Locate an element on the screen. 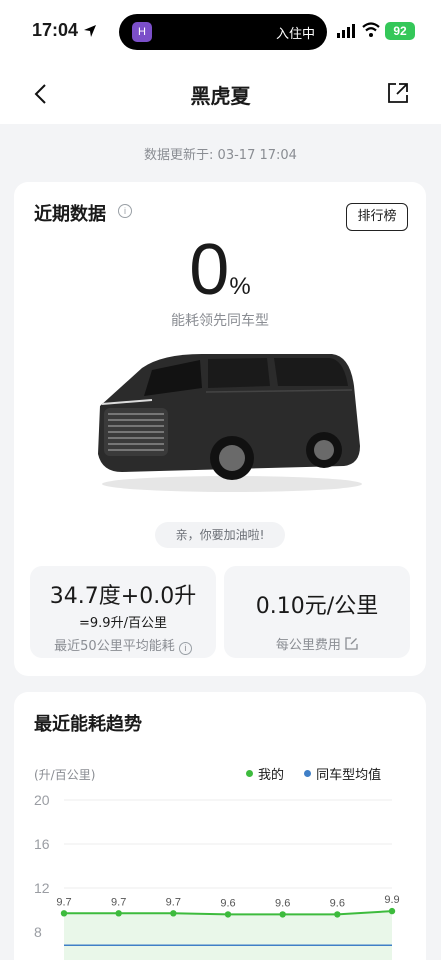 The height and width of the screenshot is (960, 441). efficiency-percent-value: 0 is located at coordinates (209, 270).